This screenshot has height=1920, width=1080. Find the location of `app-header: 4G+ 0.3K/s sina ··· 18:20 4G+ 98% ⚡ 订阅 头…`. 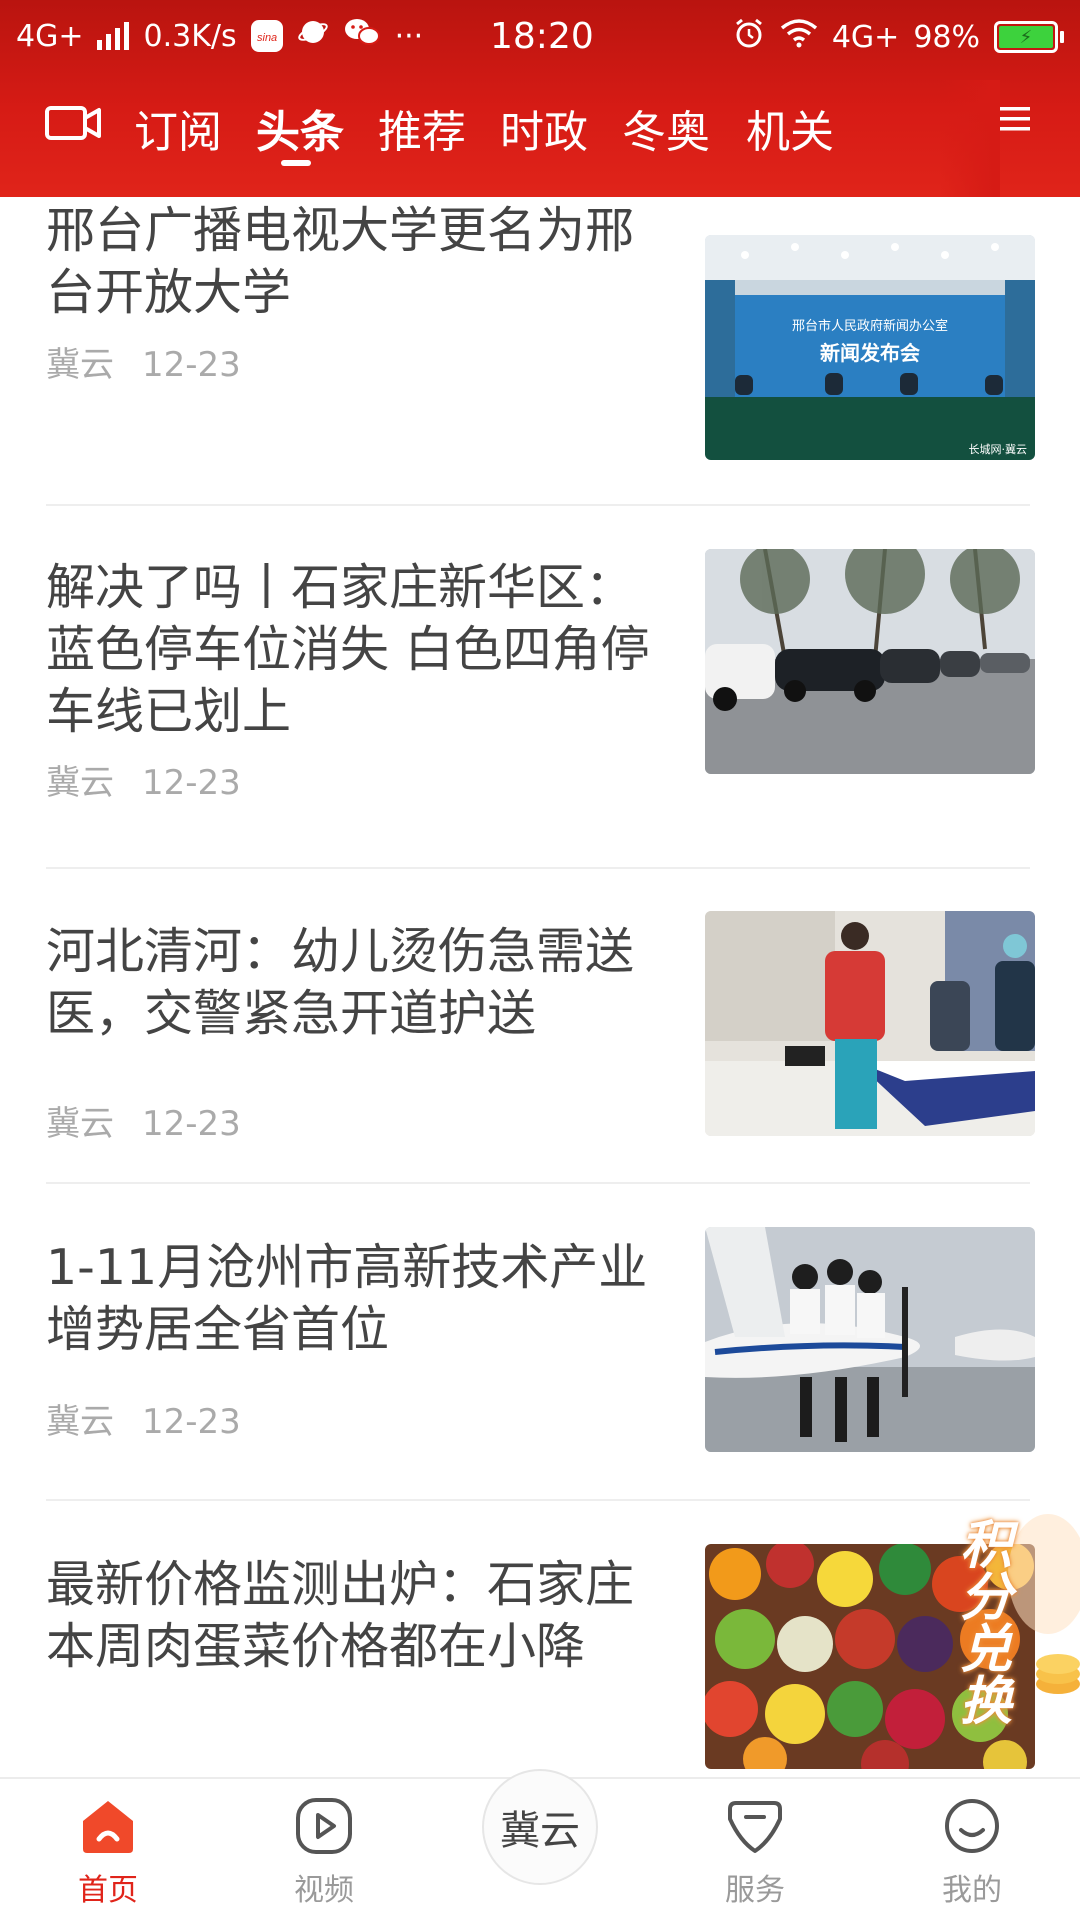

app-header: 4G+ 0.3K/s sina ··· 18:20 4G+ 98% ⚡ 订阅 头… is located at coordinates (540, 98).